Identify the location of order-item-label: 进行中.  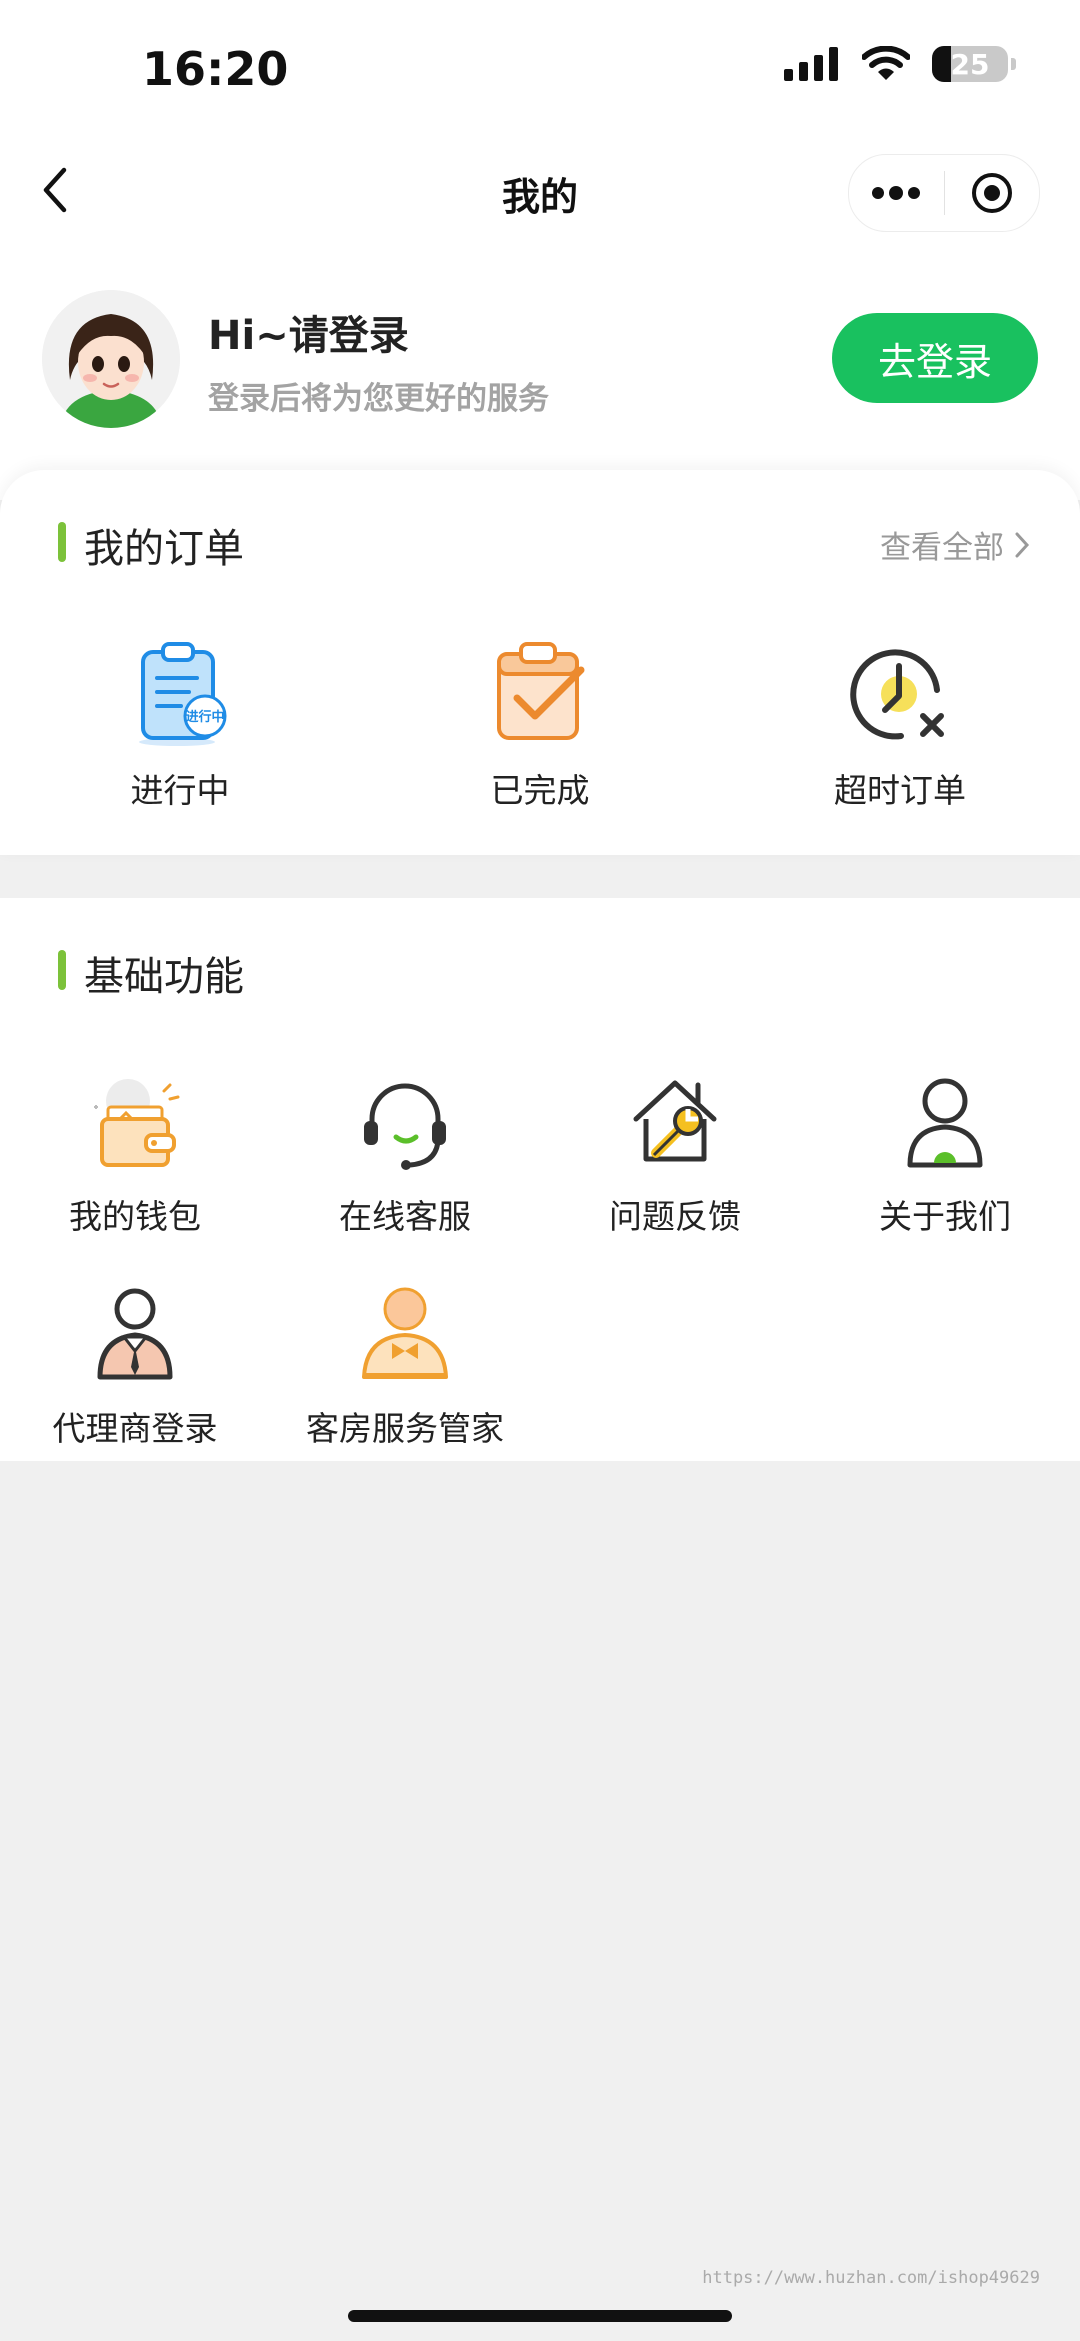
(180, 790).